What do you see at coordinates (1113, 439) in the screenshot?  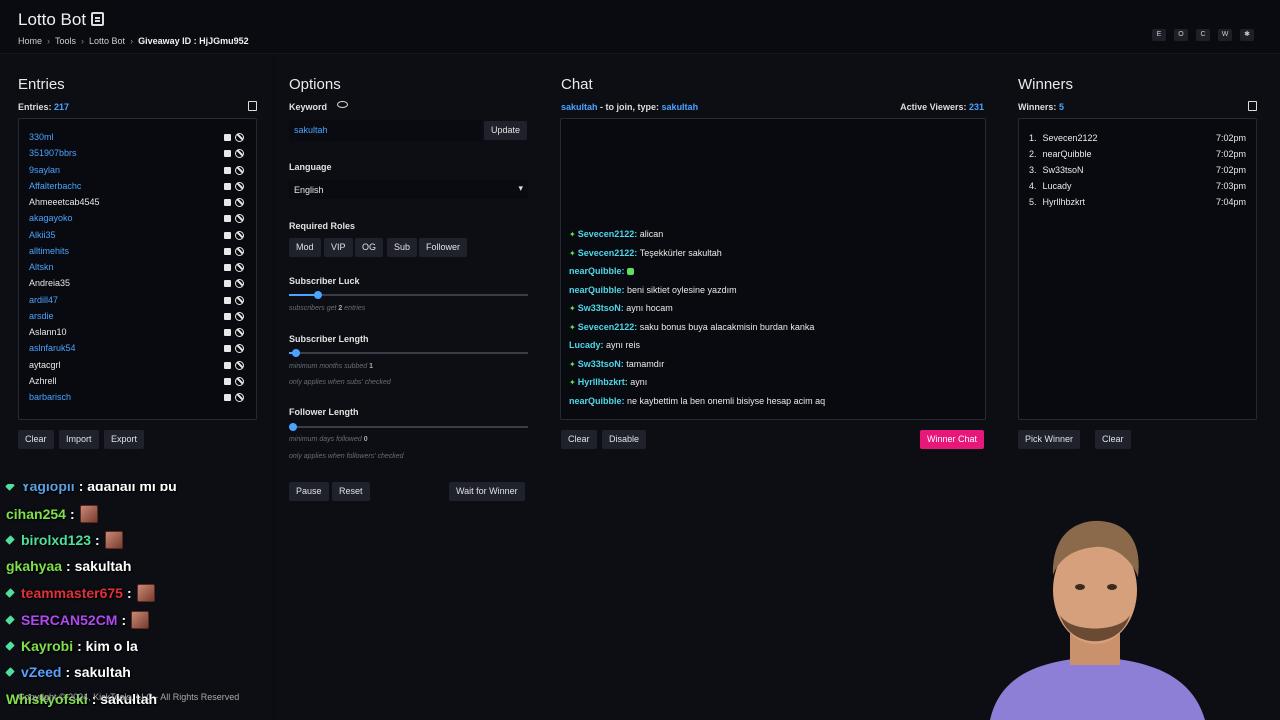 I see `clear-winners-button: Clear` at bounding box center [1113, 439].